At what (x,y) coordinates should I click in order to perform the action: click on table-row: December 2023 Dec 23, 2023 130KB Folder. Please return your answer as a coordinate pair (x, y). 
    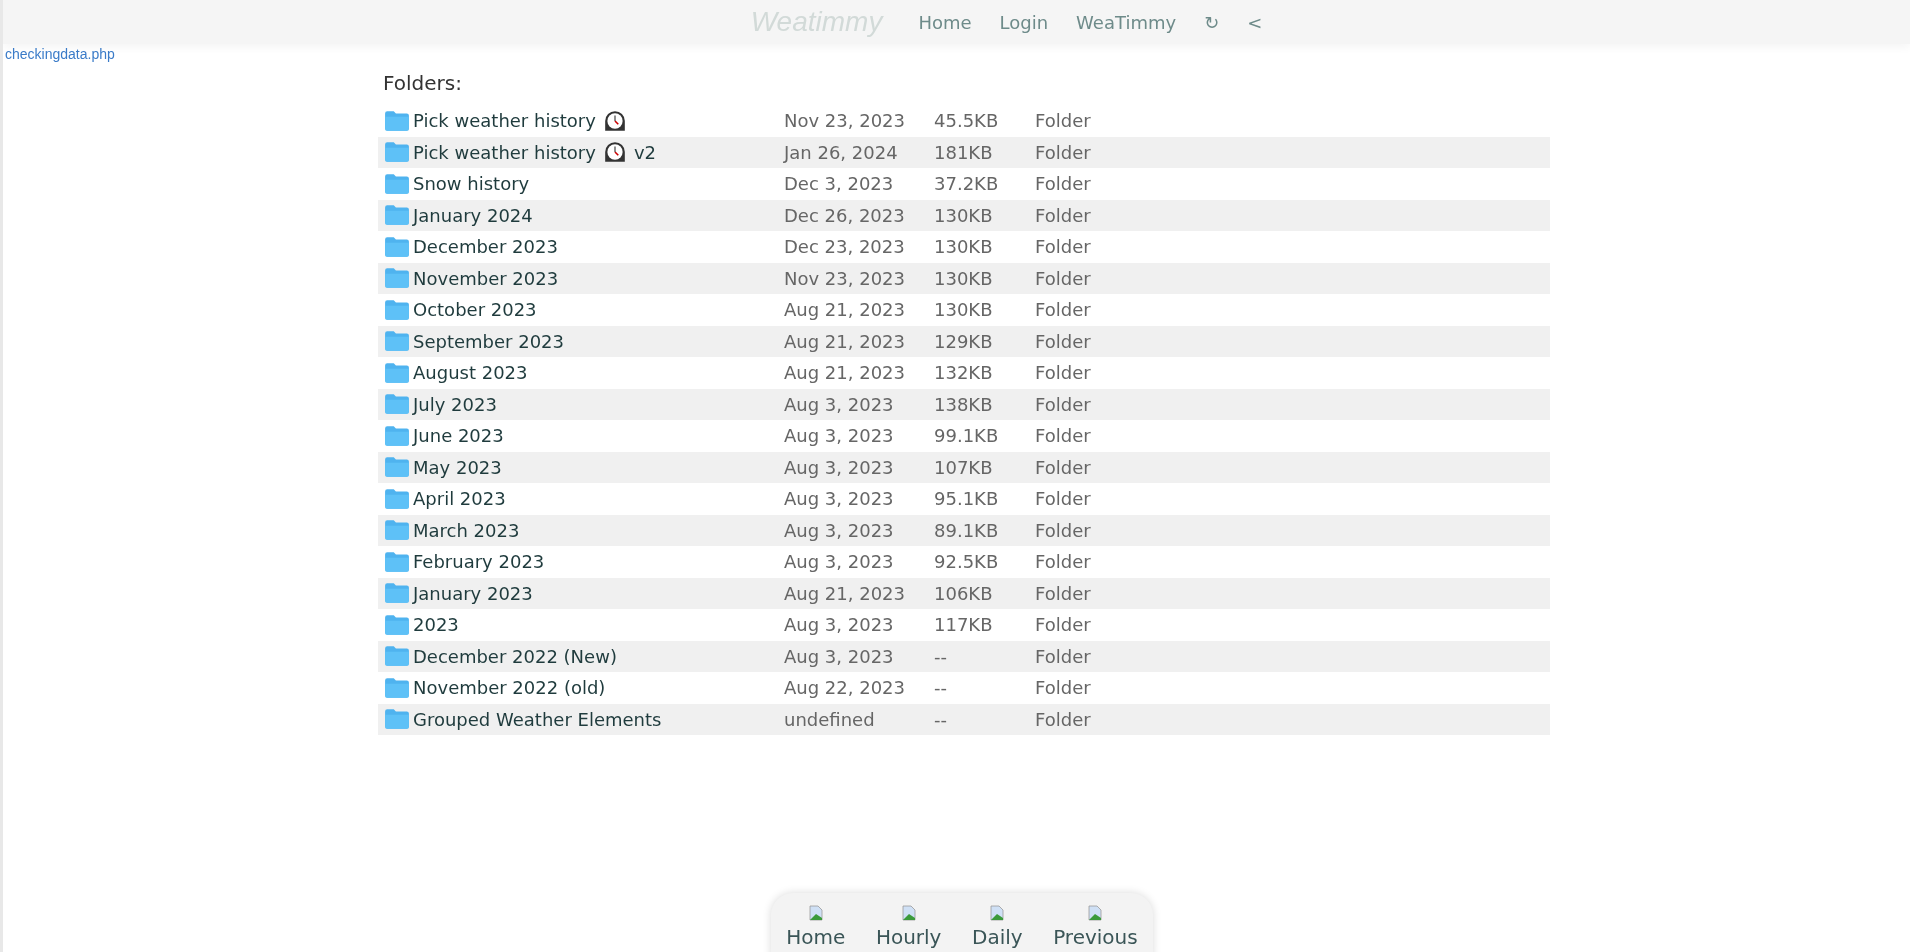
    Looking at the image, I should click on (964, 247).